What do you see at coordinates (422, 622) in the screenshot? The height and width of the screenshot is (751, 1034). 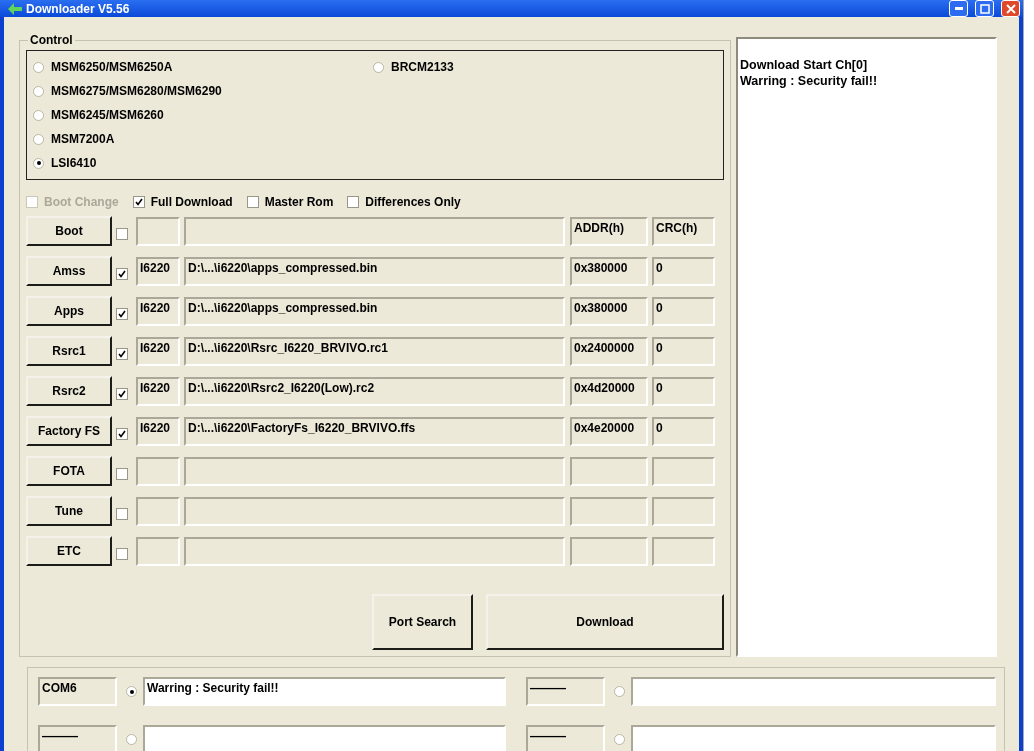 I see `port-search-button: Port Search` at bounding box center [422, 622].